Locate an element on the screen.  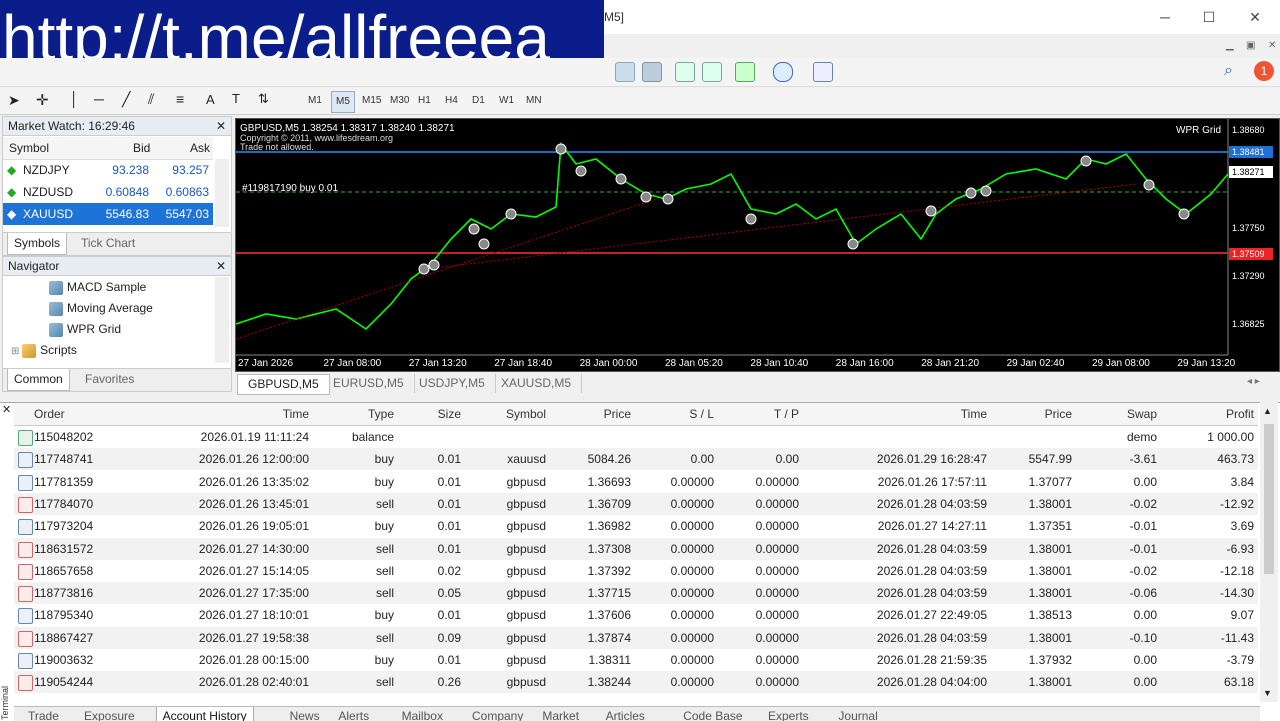
tab-exposure: Exposure is located at coordinates (109, 714).